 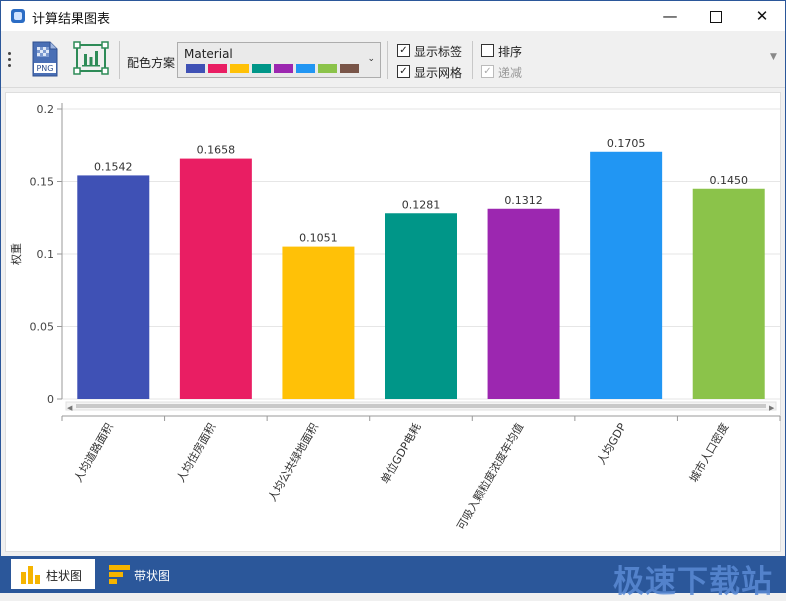 I want to click on tab-bar-chart-label: 柱状图, so click(x=64, y=576).